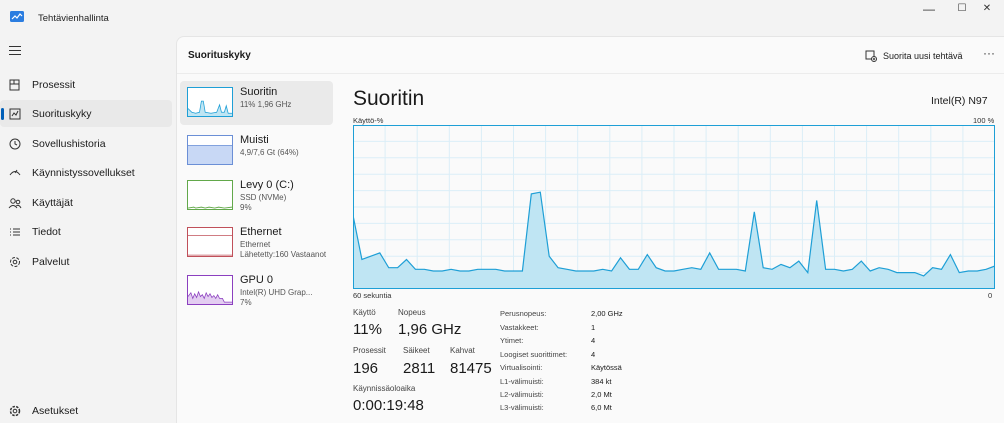 The width and height of the screenshot is (1004, 423). Describe the element at coordinates (2, 114) in the screenshot. I see `active-indicator` at that location.